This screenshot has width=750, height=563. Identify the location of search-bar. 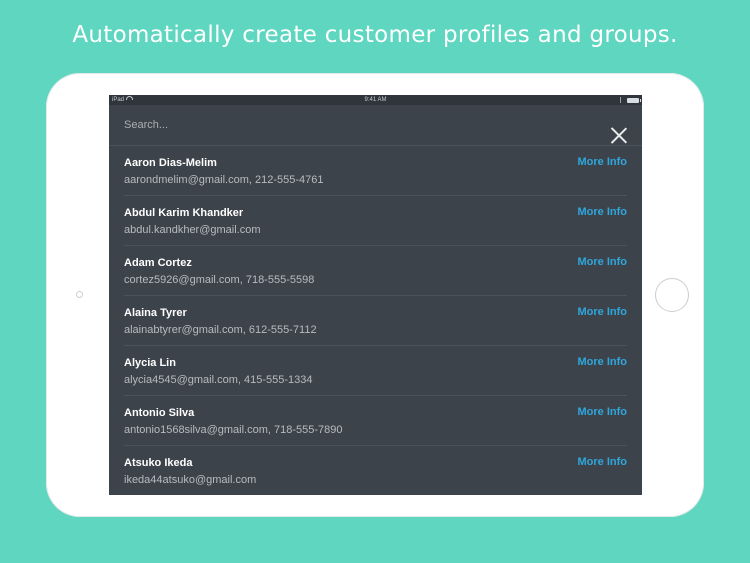
(375, 125).